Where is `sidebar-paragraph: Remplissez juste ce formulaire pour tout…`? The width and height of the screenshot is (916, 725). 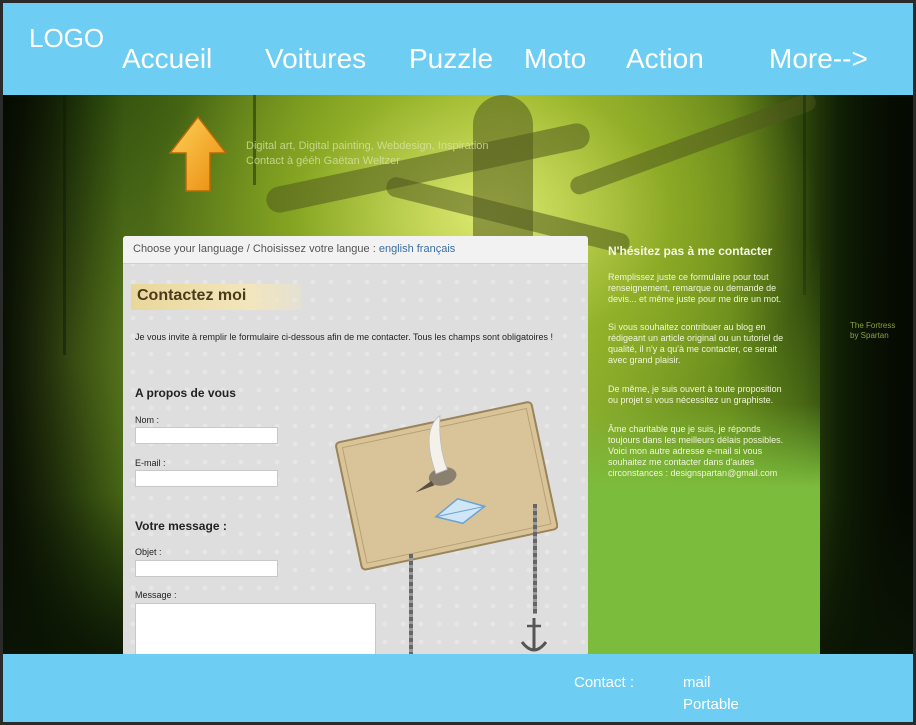 sidebar-paragraph: Remplissez juste ce formulaire pour tout… is located at coordinates (708, 288).